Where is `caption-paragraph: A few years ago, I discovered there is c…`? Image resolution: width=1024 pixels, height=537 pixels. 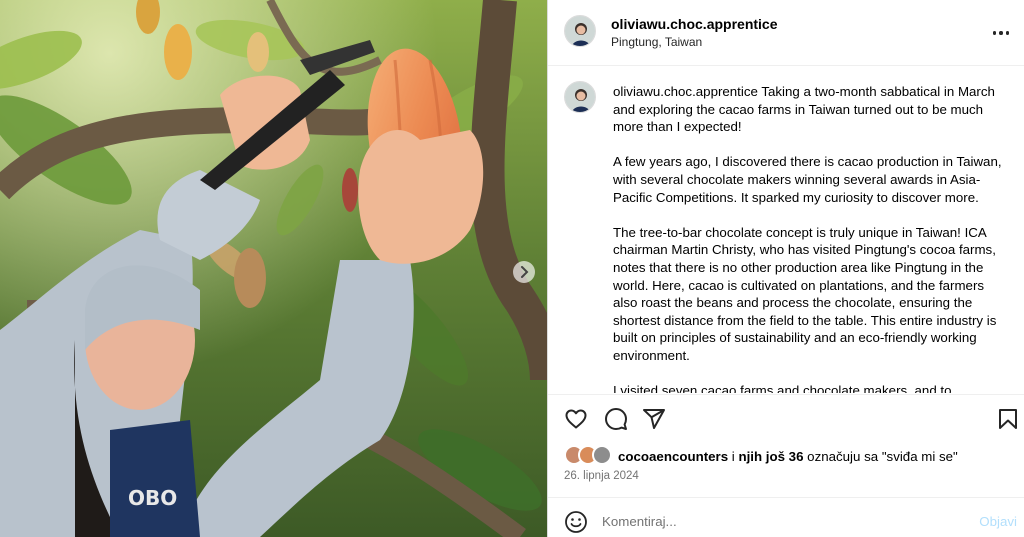
caption-paragraph: A few years ago, I discovered there is c… is located at coordinates (807, 179).